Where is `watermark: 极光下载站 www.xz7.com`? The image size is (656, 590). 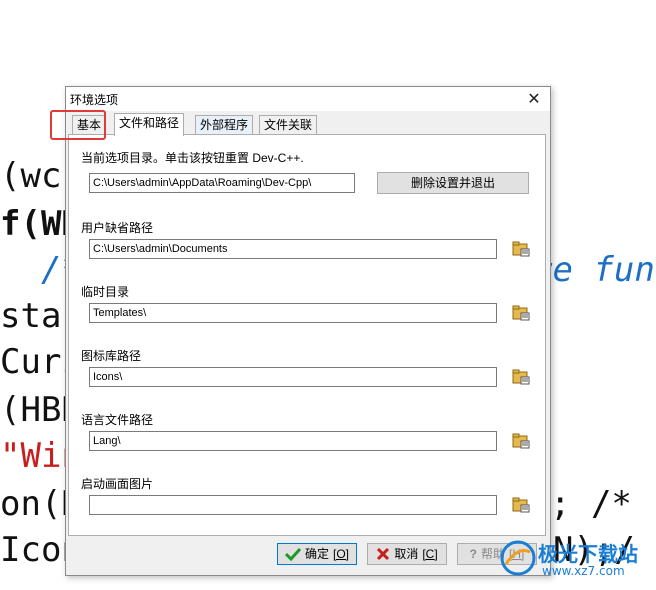
watermark: 极光下载站 www.xz7.com is located at coordinates (573, 559).